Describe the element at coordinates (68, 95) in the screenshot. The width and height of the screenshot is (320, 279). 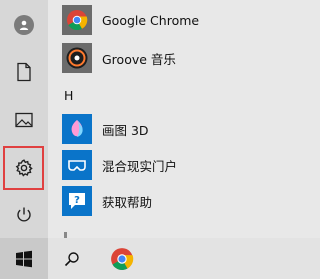
I see `section-header-h: H` at that location.